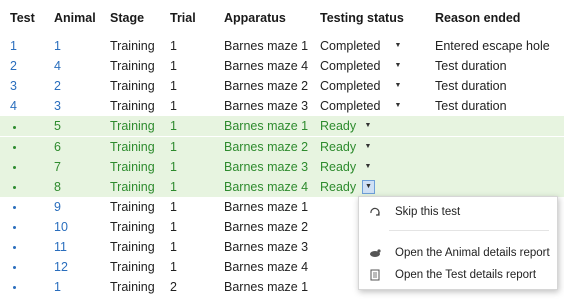 The width and height of the screenshot is (564, 300). Describe the element at coordinates (22, 18) in the screenshot. I see `col-test-header: Test` at that location.